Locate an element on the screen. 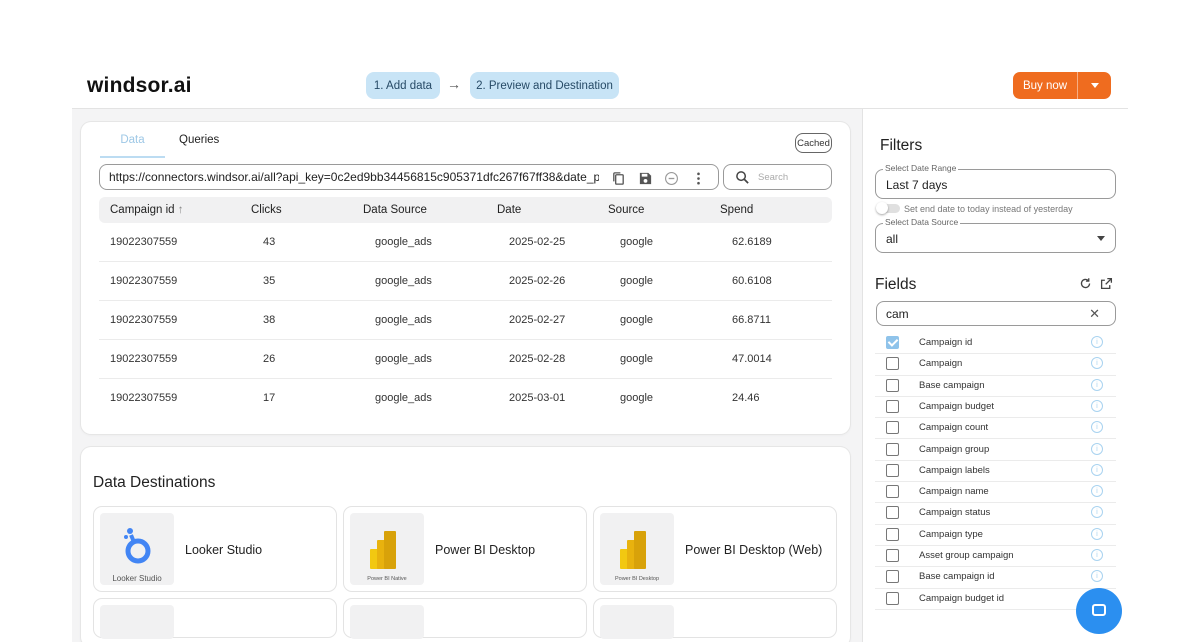 The image size is (1200, 642). buy-now-dropdown-toggle is located at coordinates (1094, 85).